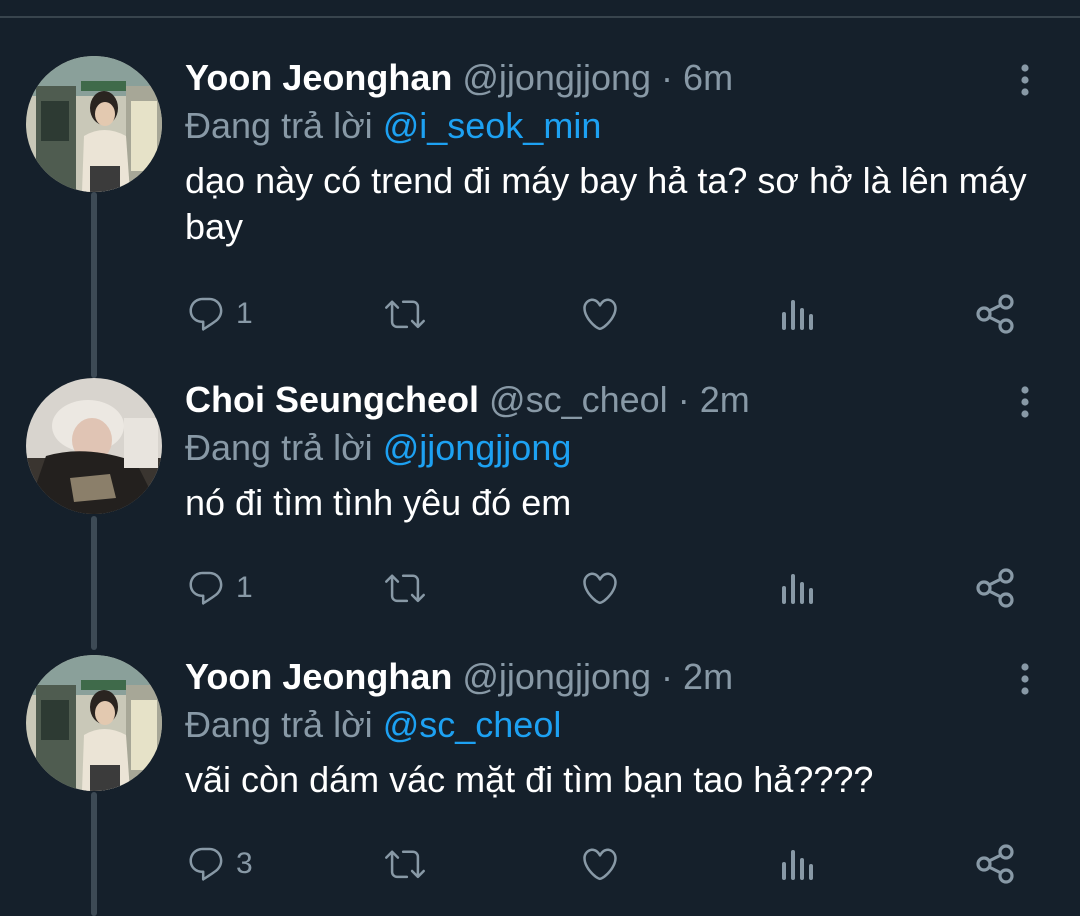 The image size is (1080, 916). What do you see at coordinates (708, 77) in the screenshot?
I see `timestamp: 6m` at bounding box center [708, 77].